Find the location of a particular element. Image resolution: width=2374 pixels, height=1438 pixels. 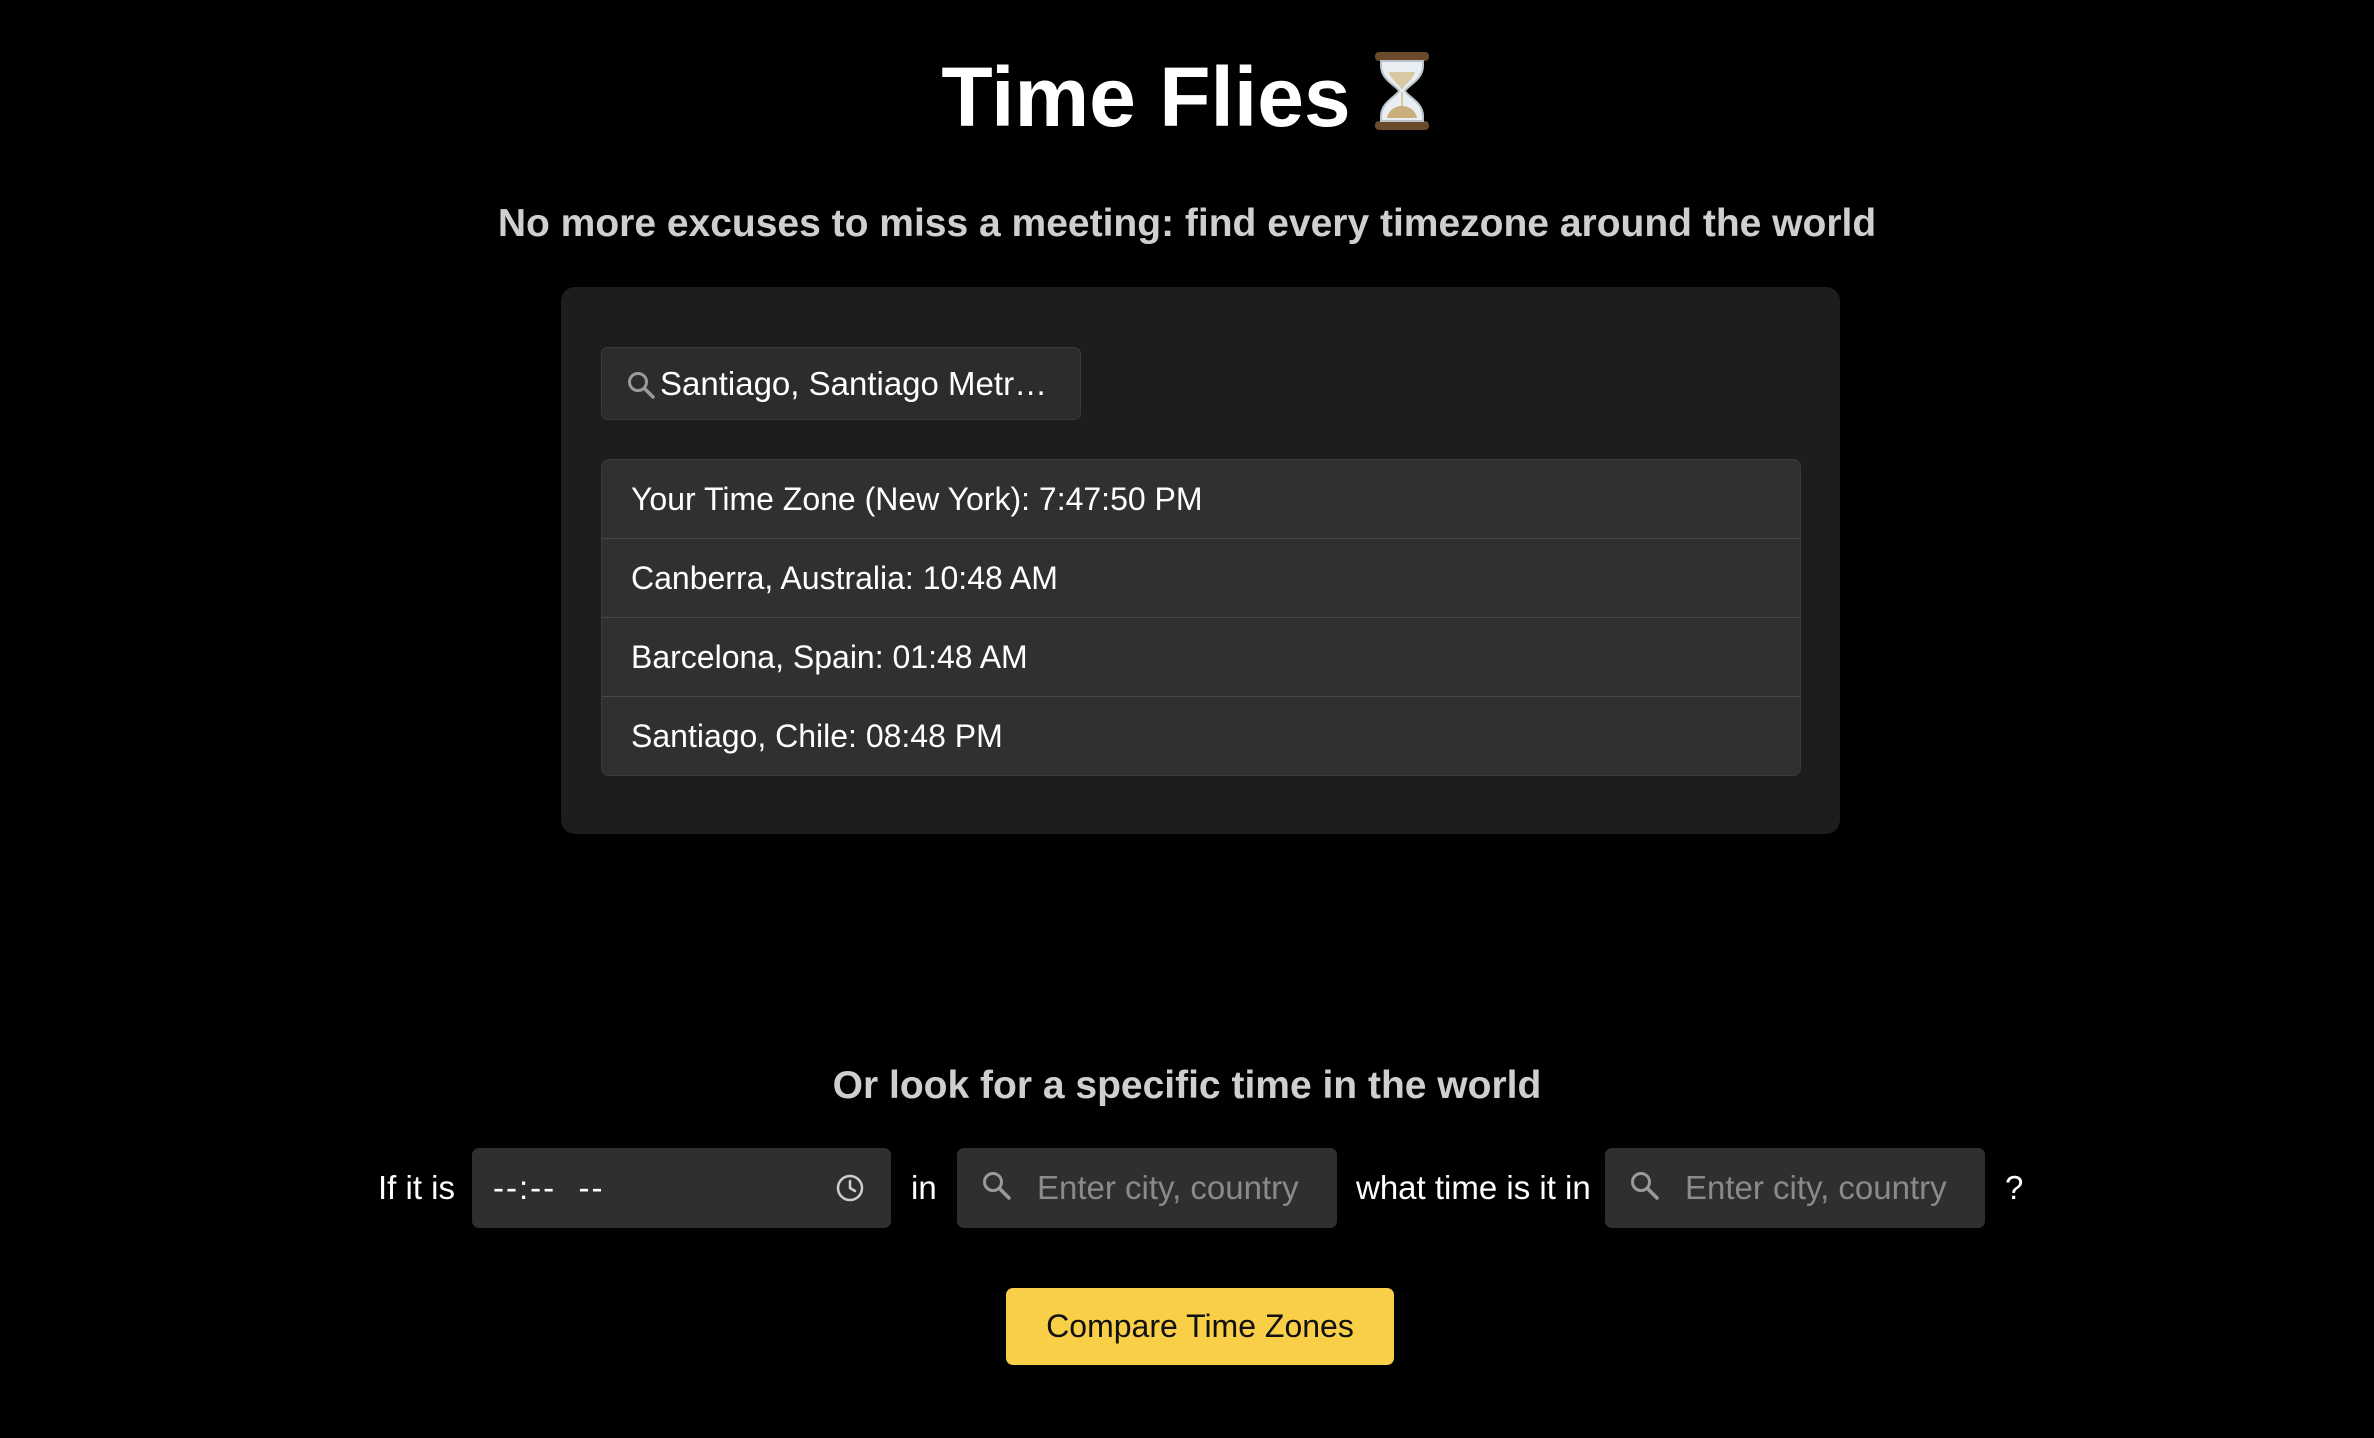

compare-time-zones-button: Compare Time Zones is located at coordinates (1200, 1326).